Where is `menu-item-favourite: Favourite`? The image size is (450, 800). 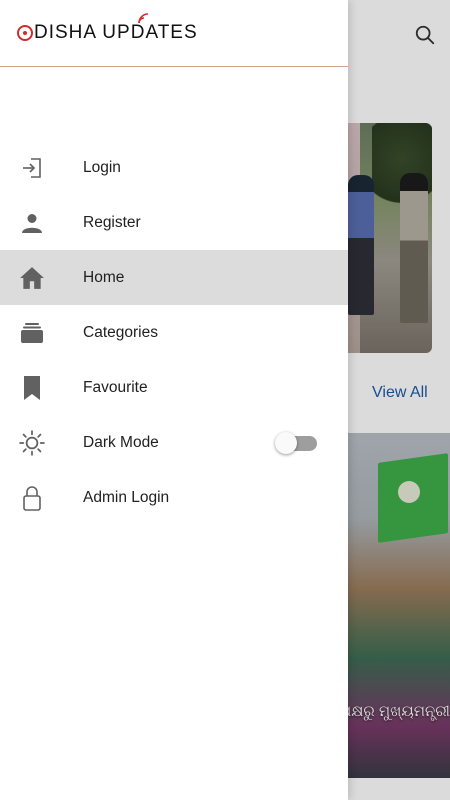
menu-item-favourite: Favourite is located at coordinates (174, 387).